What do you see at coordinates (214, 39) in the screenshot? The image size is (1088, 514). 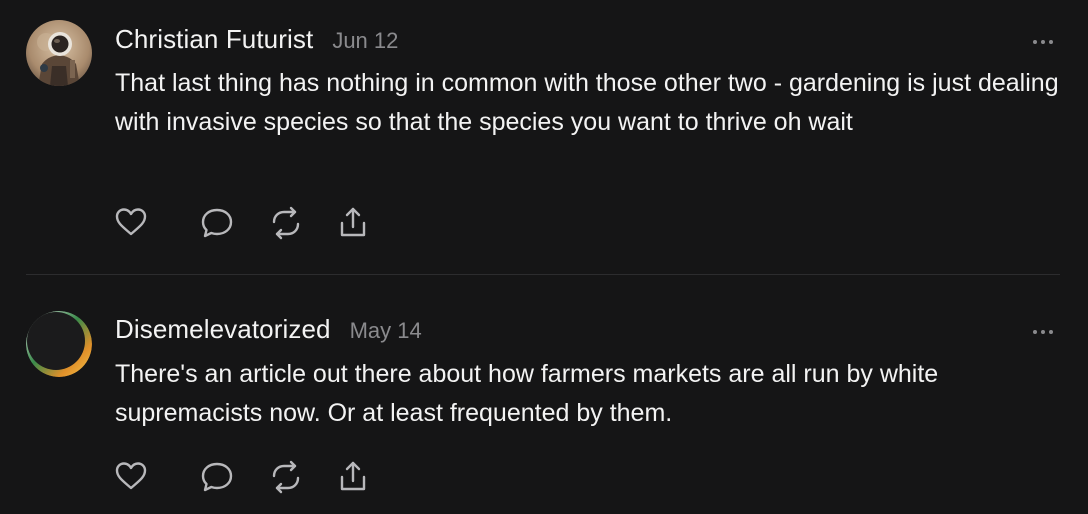 I see `author-name: Christian Futurist` at bounding box center [214, 39].